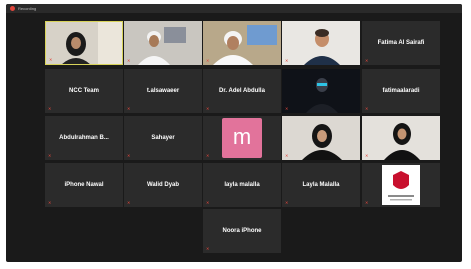  I want to click on participant-name: Walid Dyab, so click(163, 185).